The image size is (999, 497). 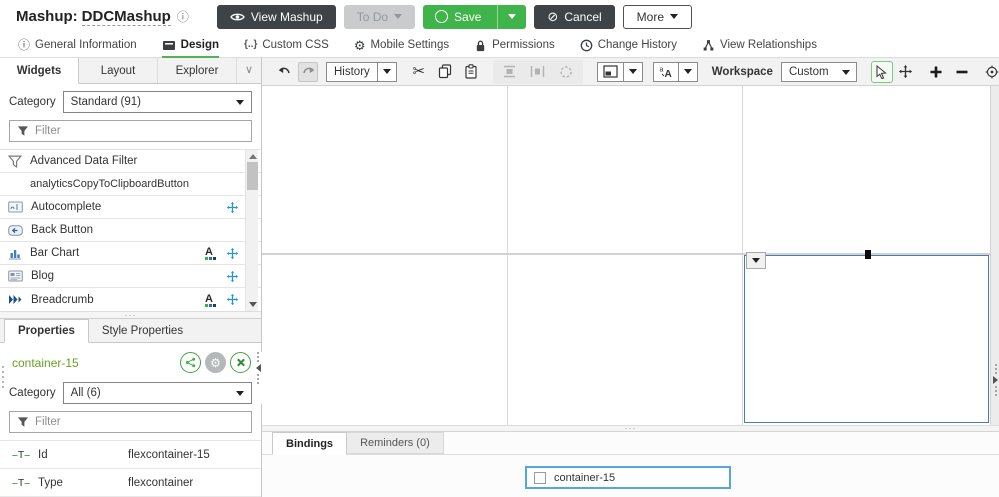 I want to click on widget-row-autocomplete: Autocomplete, so click(x=130, y=207).